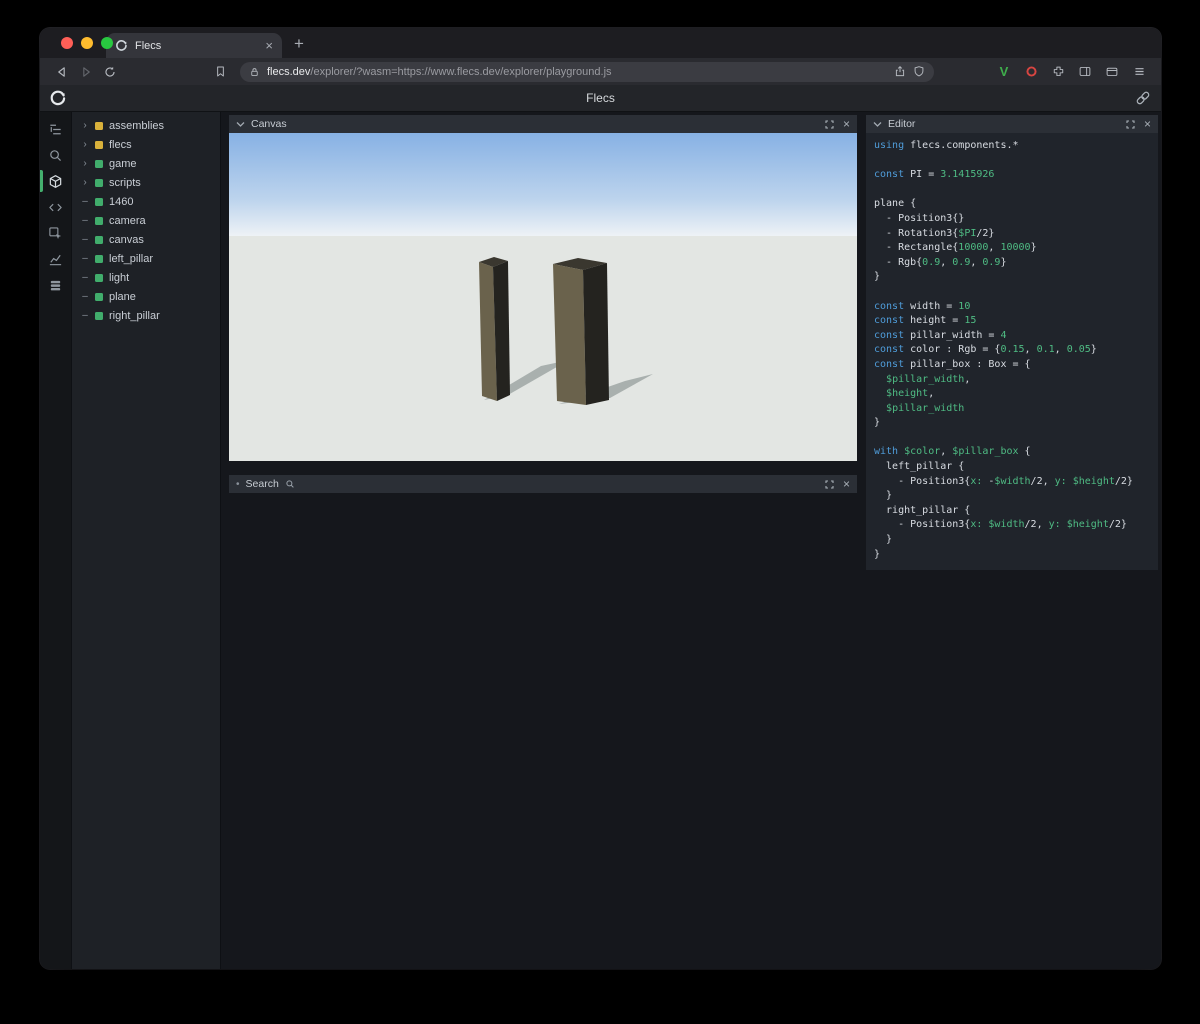 Image resolution: width=1200 pixels, height=1024 pixels. What do you see at coordinates (110, 72) in the screenshot?
I see `reload-button` at bounding box center [110, 72].